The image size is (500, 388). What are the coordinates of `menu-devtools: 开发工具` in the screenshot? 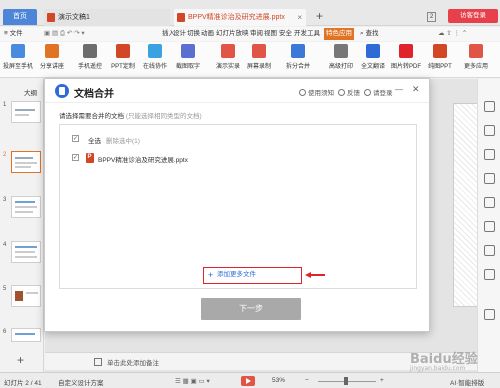 It's located at (307, 34).